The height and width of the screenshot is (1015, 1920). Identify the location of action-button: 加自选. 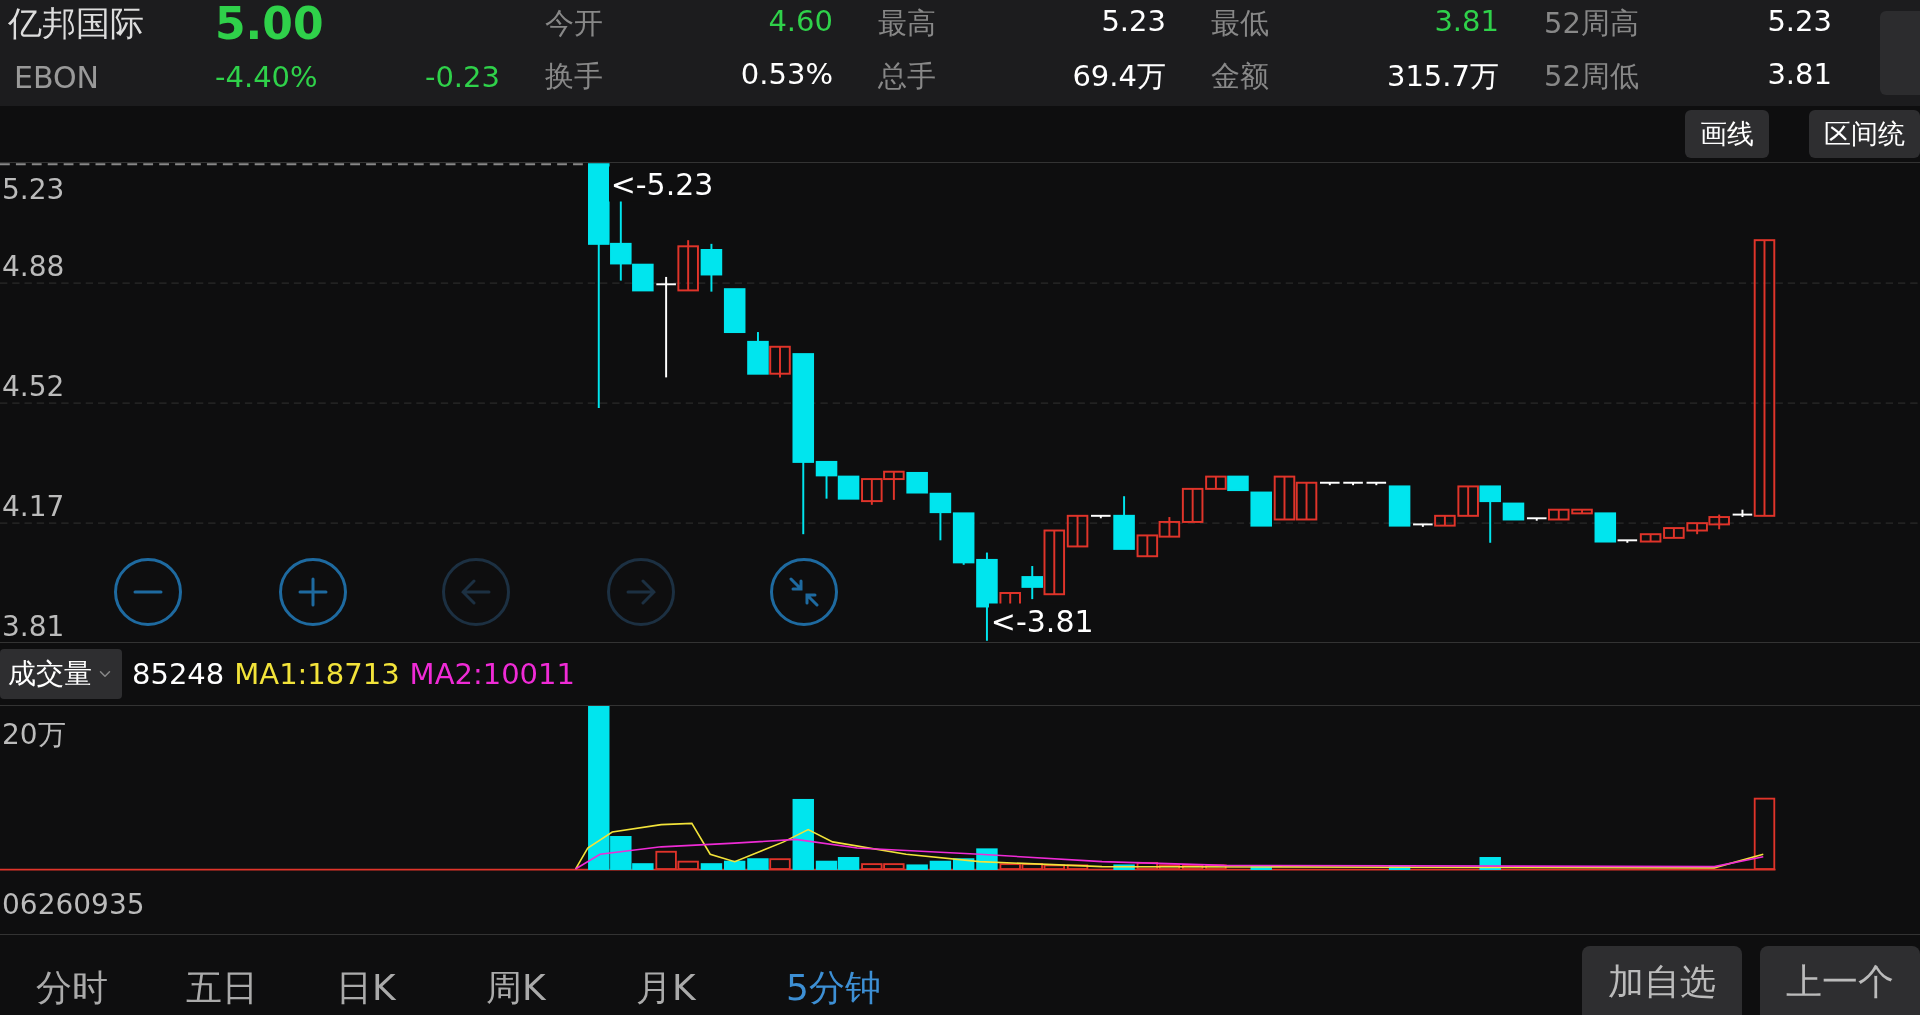
(1662, 980).